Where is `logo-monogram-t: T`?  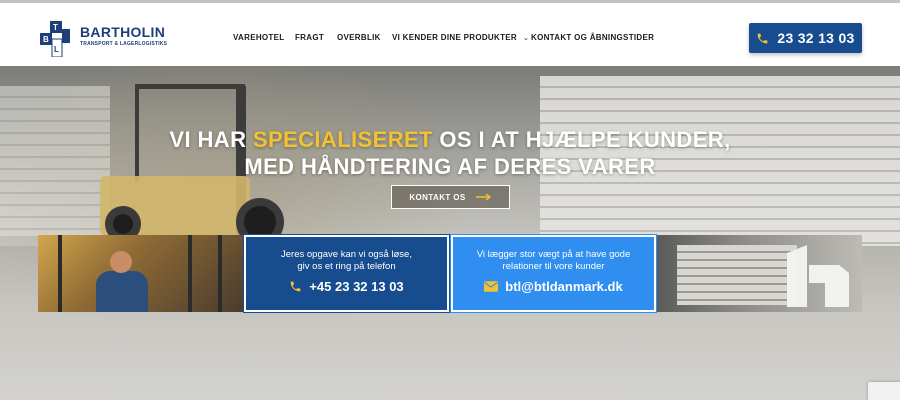 logo-monogram-t: T is located at coordinates (55, 27).